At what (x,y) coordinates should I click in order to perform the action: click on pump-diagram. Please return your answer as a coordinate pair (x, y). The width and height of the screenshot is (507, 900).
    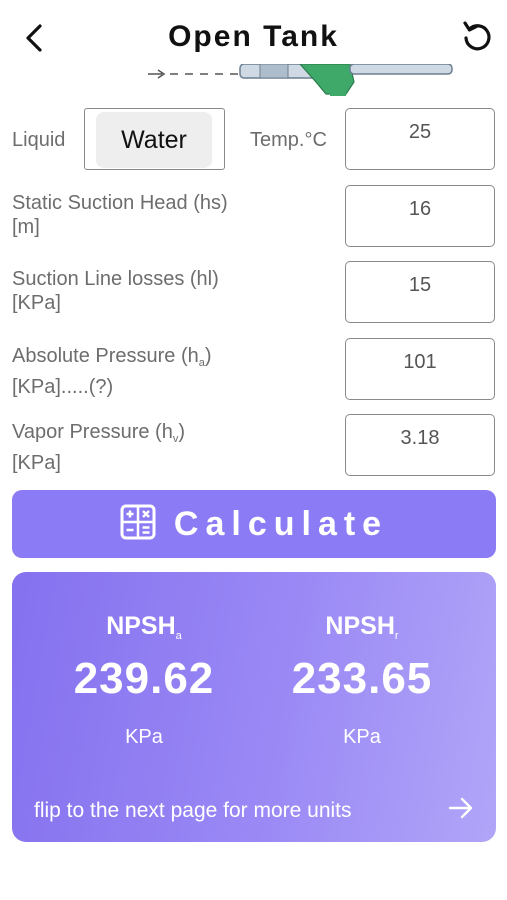
    Looking at the image, I should click on (300, 81).